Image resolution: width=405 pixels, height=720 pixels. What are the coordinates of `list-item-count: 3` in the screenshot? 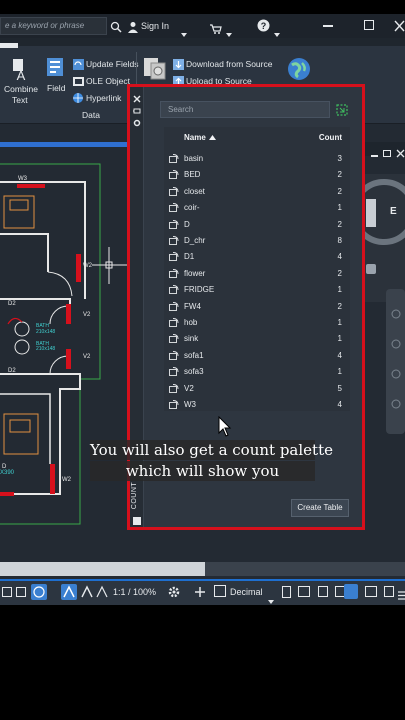 It's located at (339, 158).